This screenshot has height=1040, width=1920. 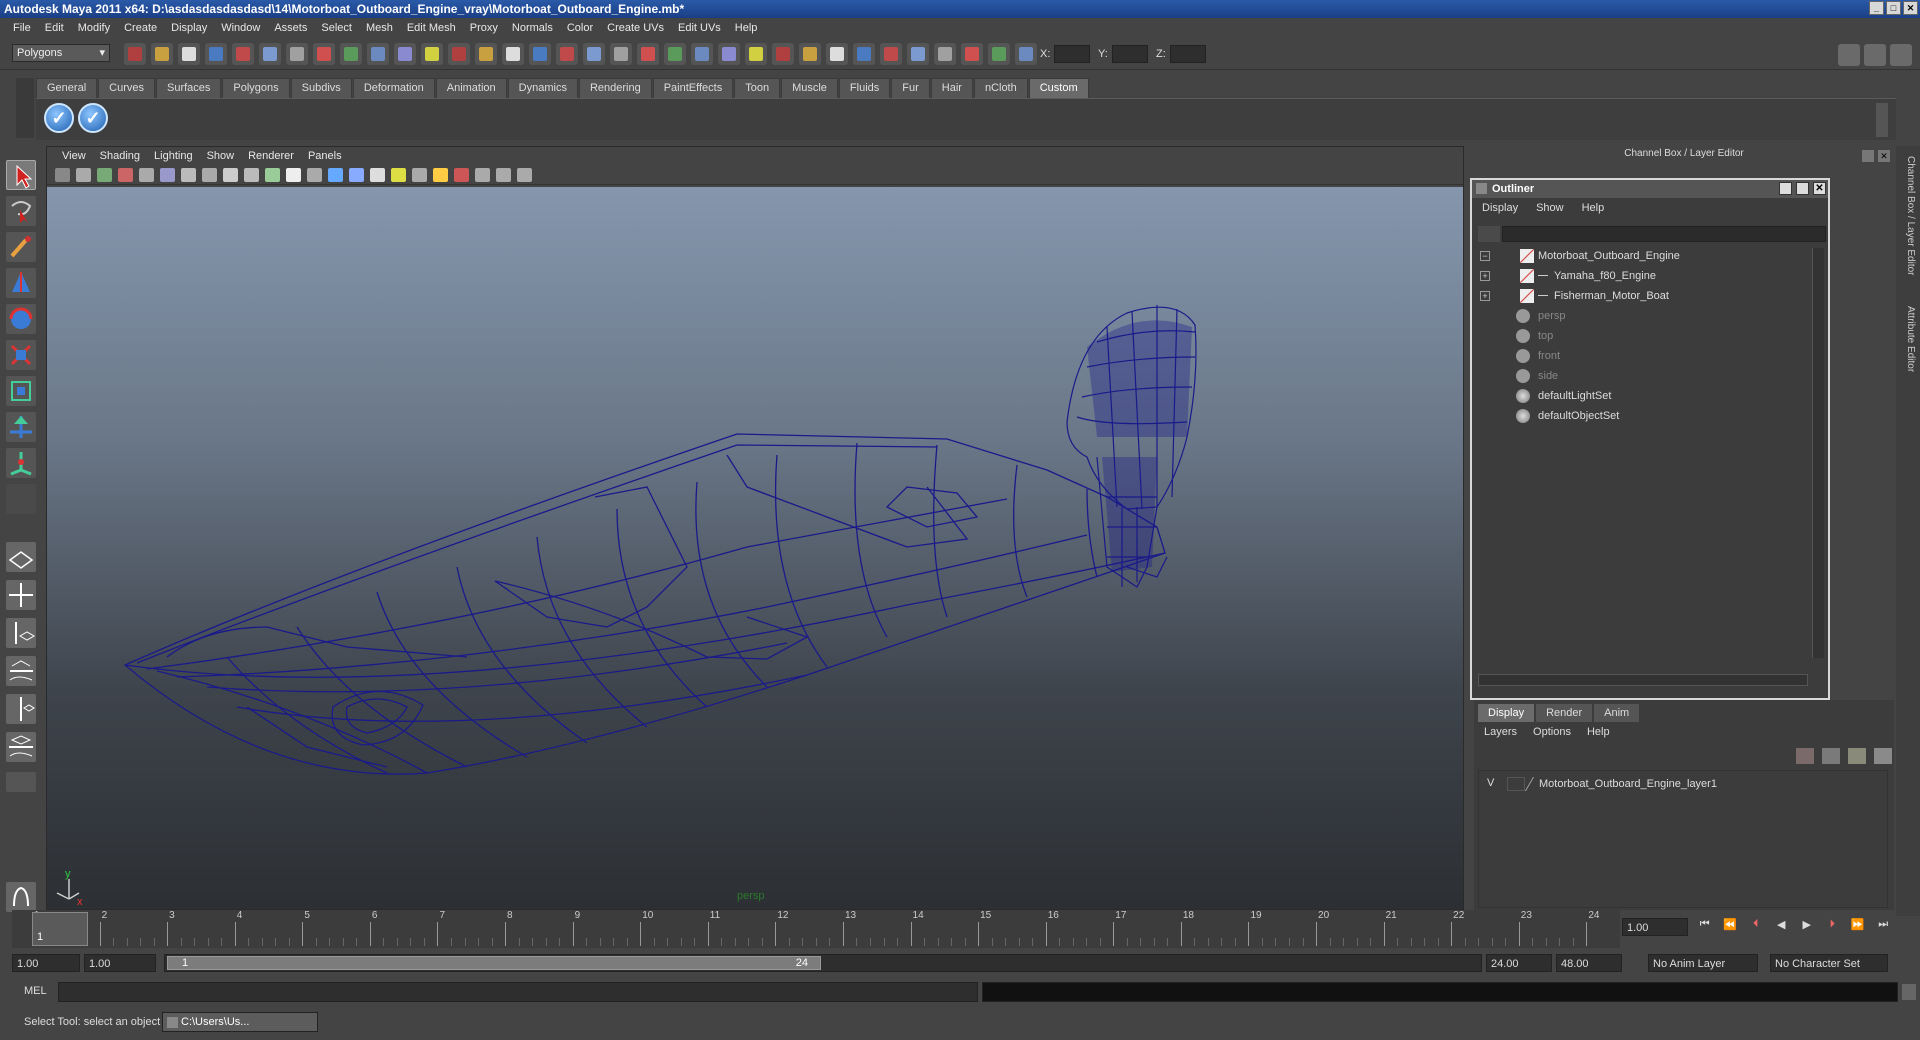 What do you see at coordinates (951, 88) in the screenshot?
I see `shelf-tab-hair: Hair` at bounding box center [951, 88].